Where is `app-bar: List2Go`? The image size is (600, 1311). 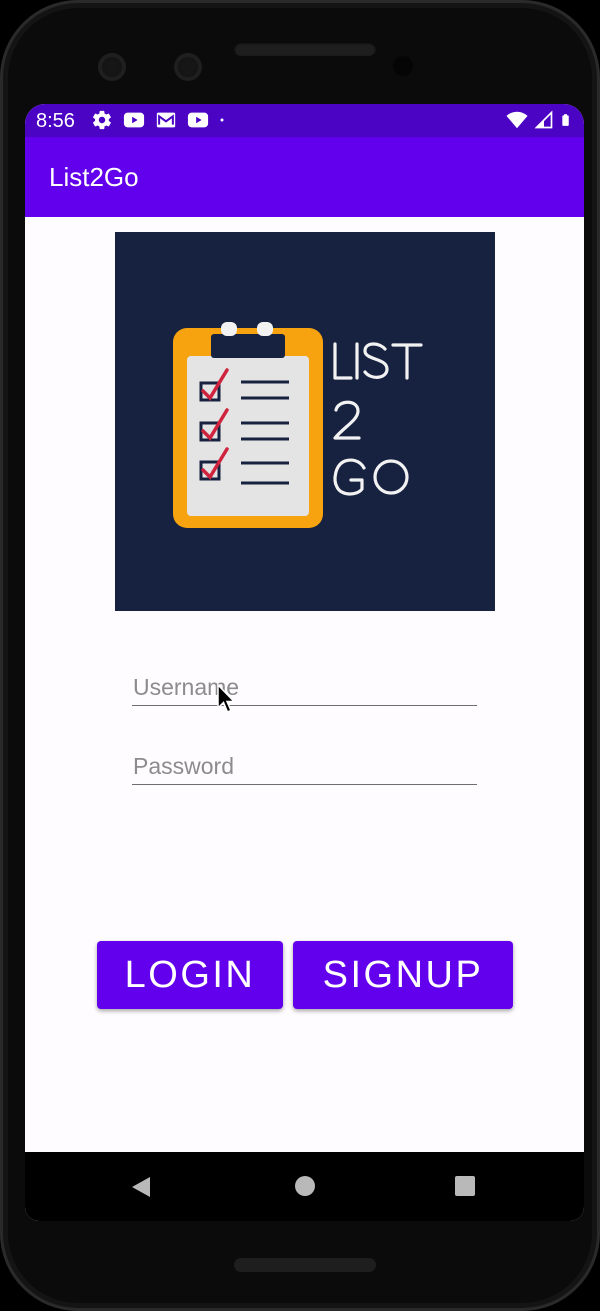 app-bar: List2Go is located at coordinates (304, 177).